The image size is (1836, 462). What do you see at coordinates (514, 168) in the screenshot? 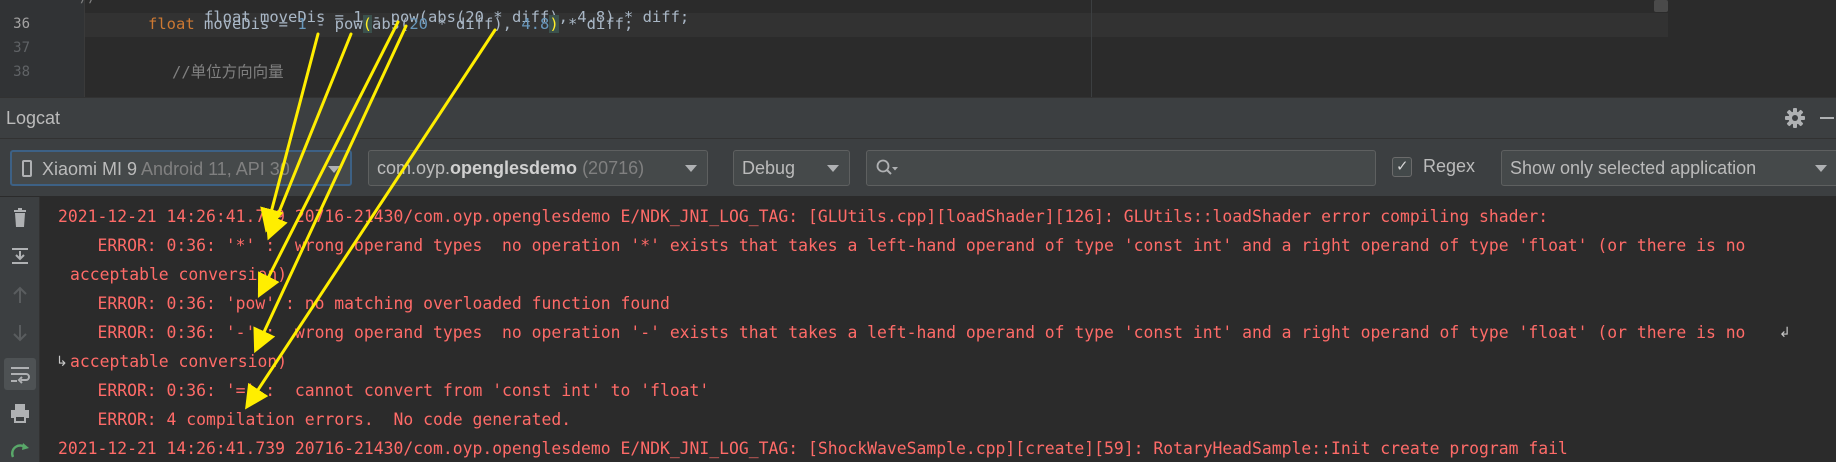
I see `process-app-name: openglesdemo` at bounding box center [514, 168].